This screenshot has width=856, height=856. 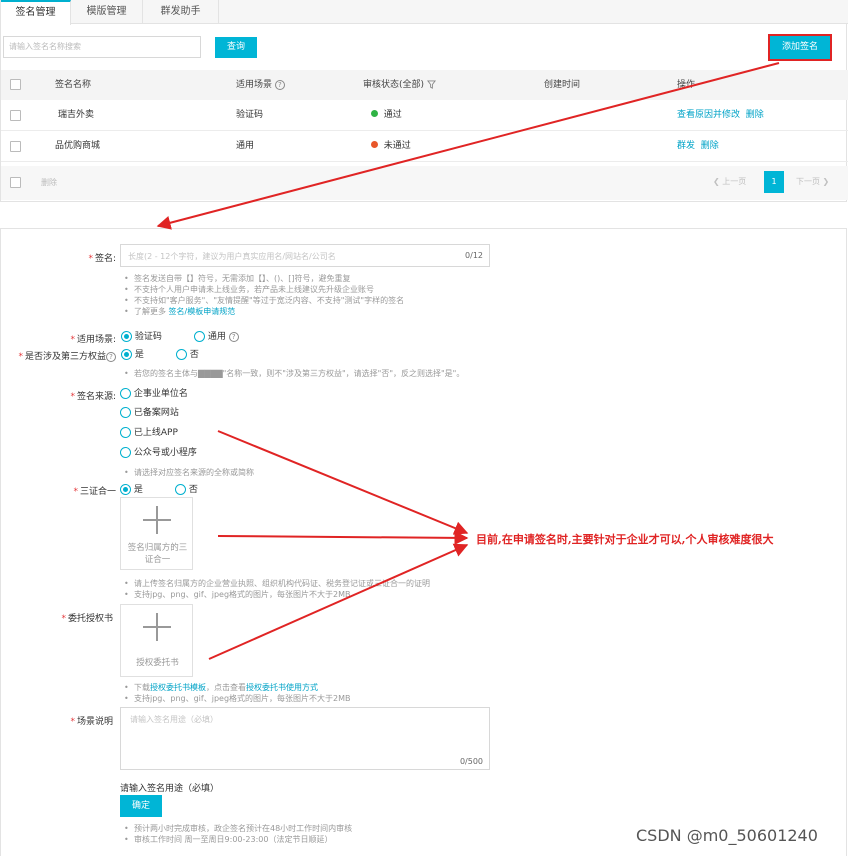 What do you see at coordinates (343, 537) in the screenshot?
I see `arrow-cert-to-note` at bounding box center [343, 537].